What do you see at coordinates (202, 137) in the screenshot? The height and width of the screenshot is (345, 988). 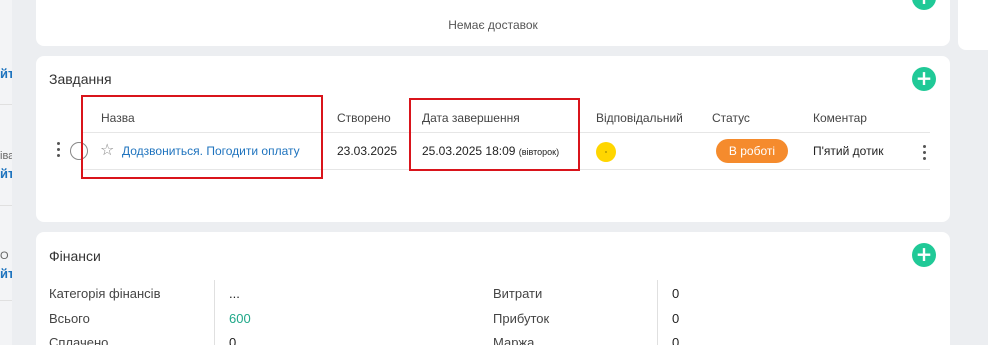 I see `highlight-box-name` at bounding box center [202, 137].